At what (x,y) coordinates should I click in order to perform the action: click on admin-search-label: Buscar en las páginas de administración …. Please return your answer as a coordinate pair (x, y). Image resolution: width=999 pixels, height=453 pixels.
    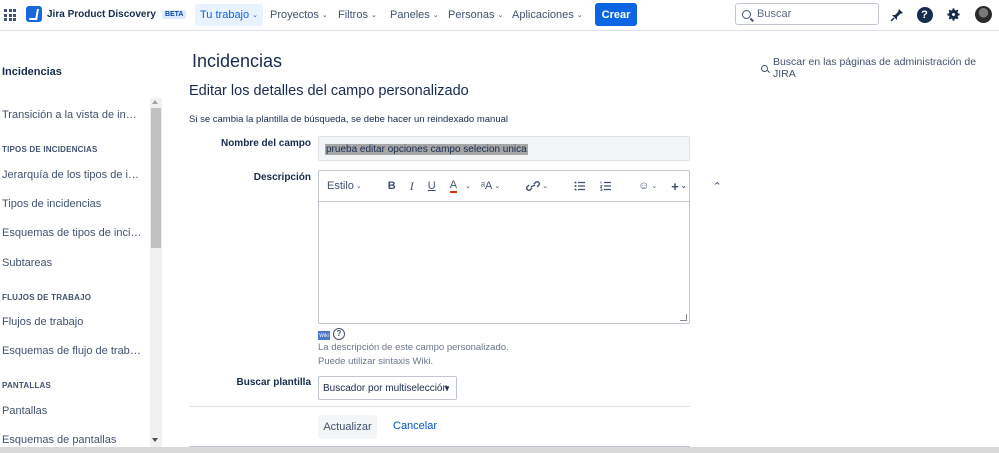
    Looking at the image, I should click on (874, 68).